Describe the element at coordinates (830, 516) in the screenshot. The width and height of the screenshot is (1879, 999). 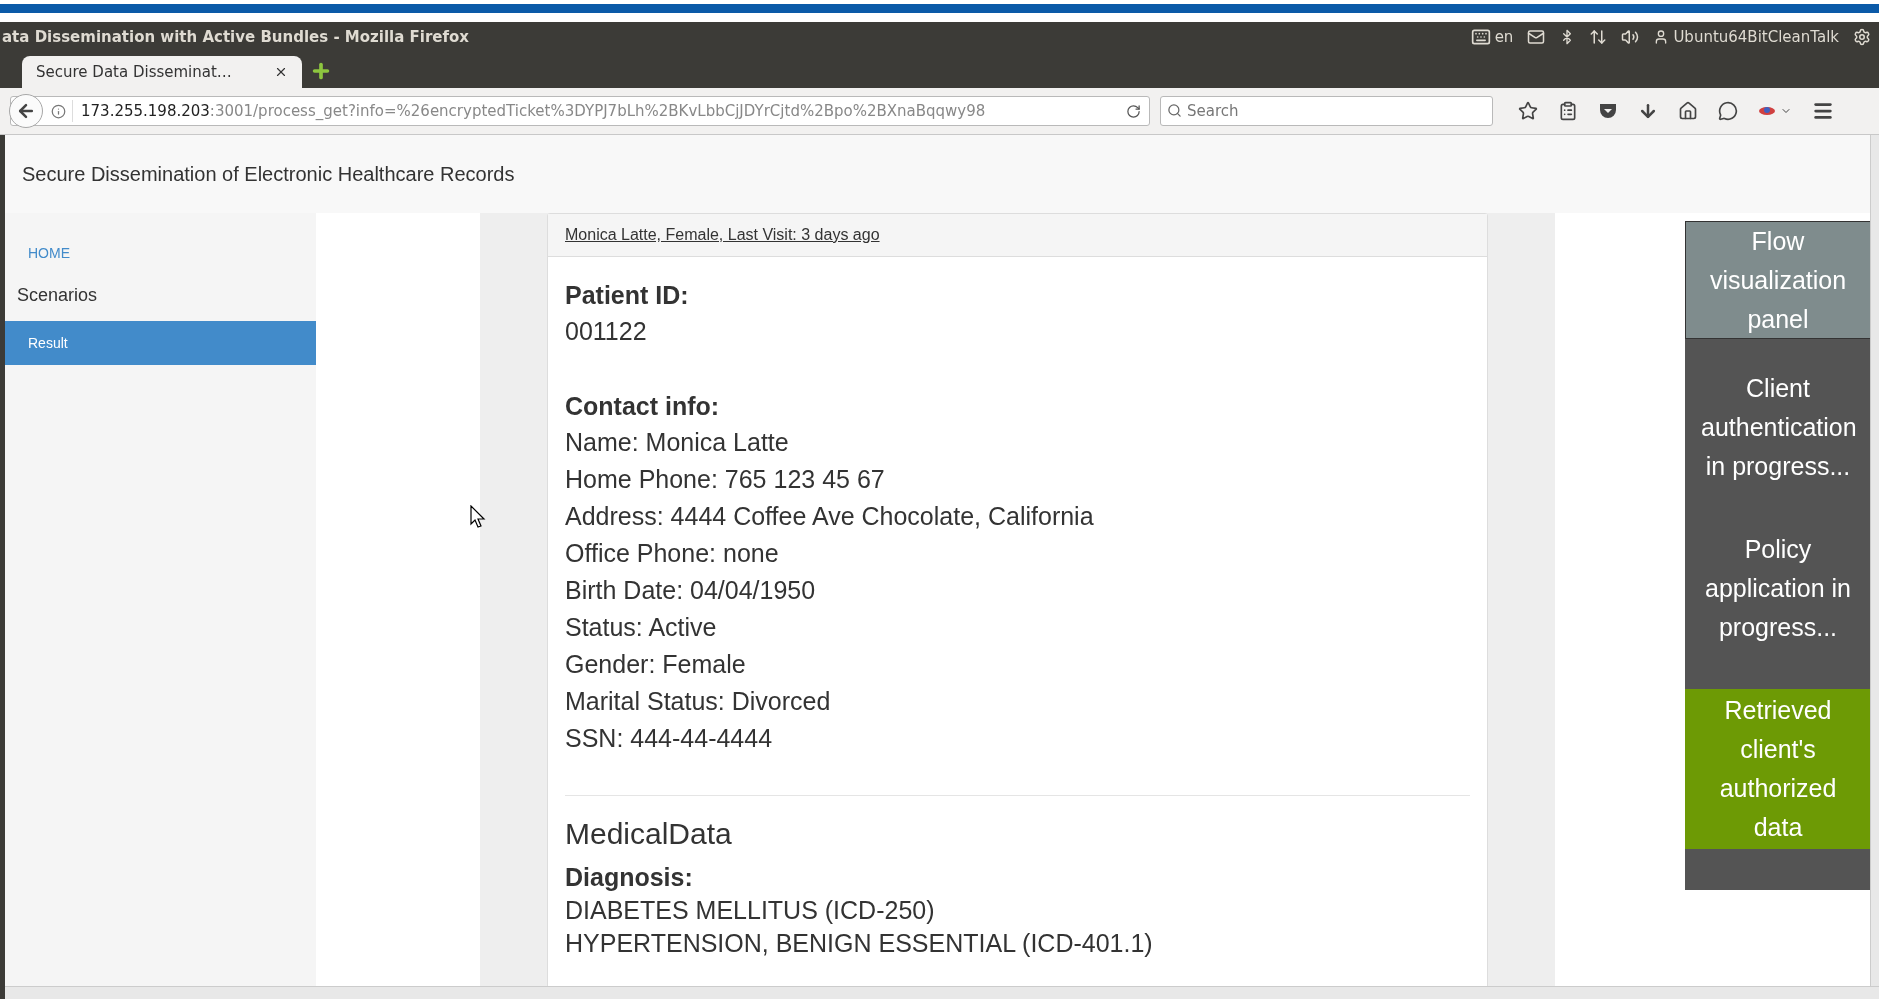
I see `field-value: Address: 4444 Coffee Ave Chocolate, California` at that location.